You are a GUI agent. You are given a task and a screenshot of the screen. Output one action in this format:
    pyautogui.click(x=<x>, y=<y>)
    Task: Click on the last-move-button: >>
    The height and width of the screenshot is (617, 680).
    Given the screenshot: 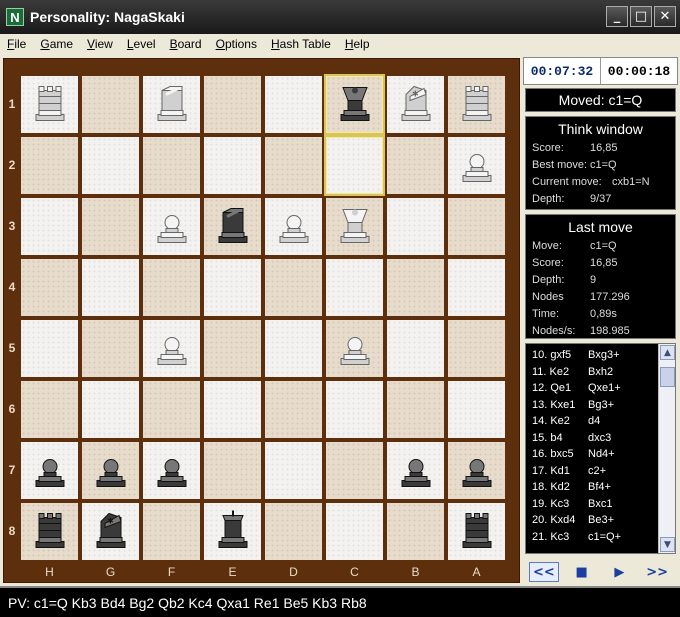 What is the action you would take?
    pyautogui.click(x=657, y=572)
    